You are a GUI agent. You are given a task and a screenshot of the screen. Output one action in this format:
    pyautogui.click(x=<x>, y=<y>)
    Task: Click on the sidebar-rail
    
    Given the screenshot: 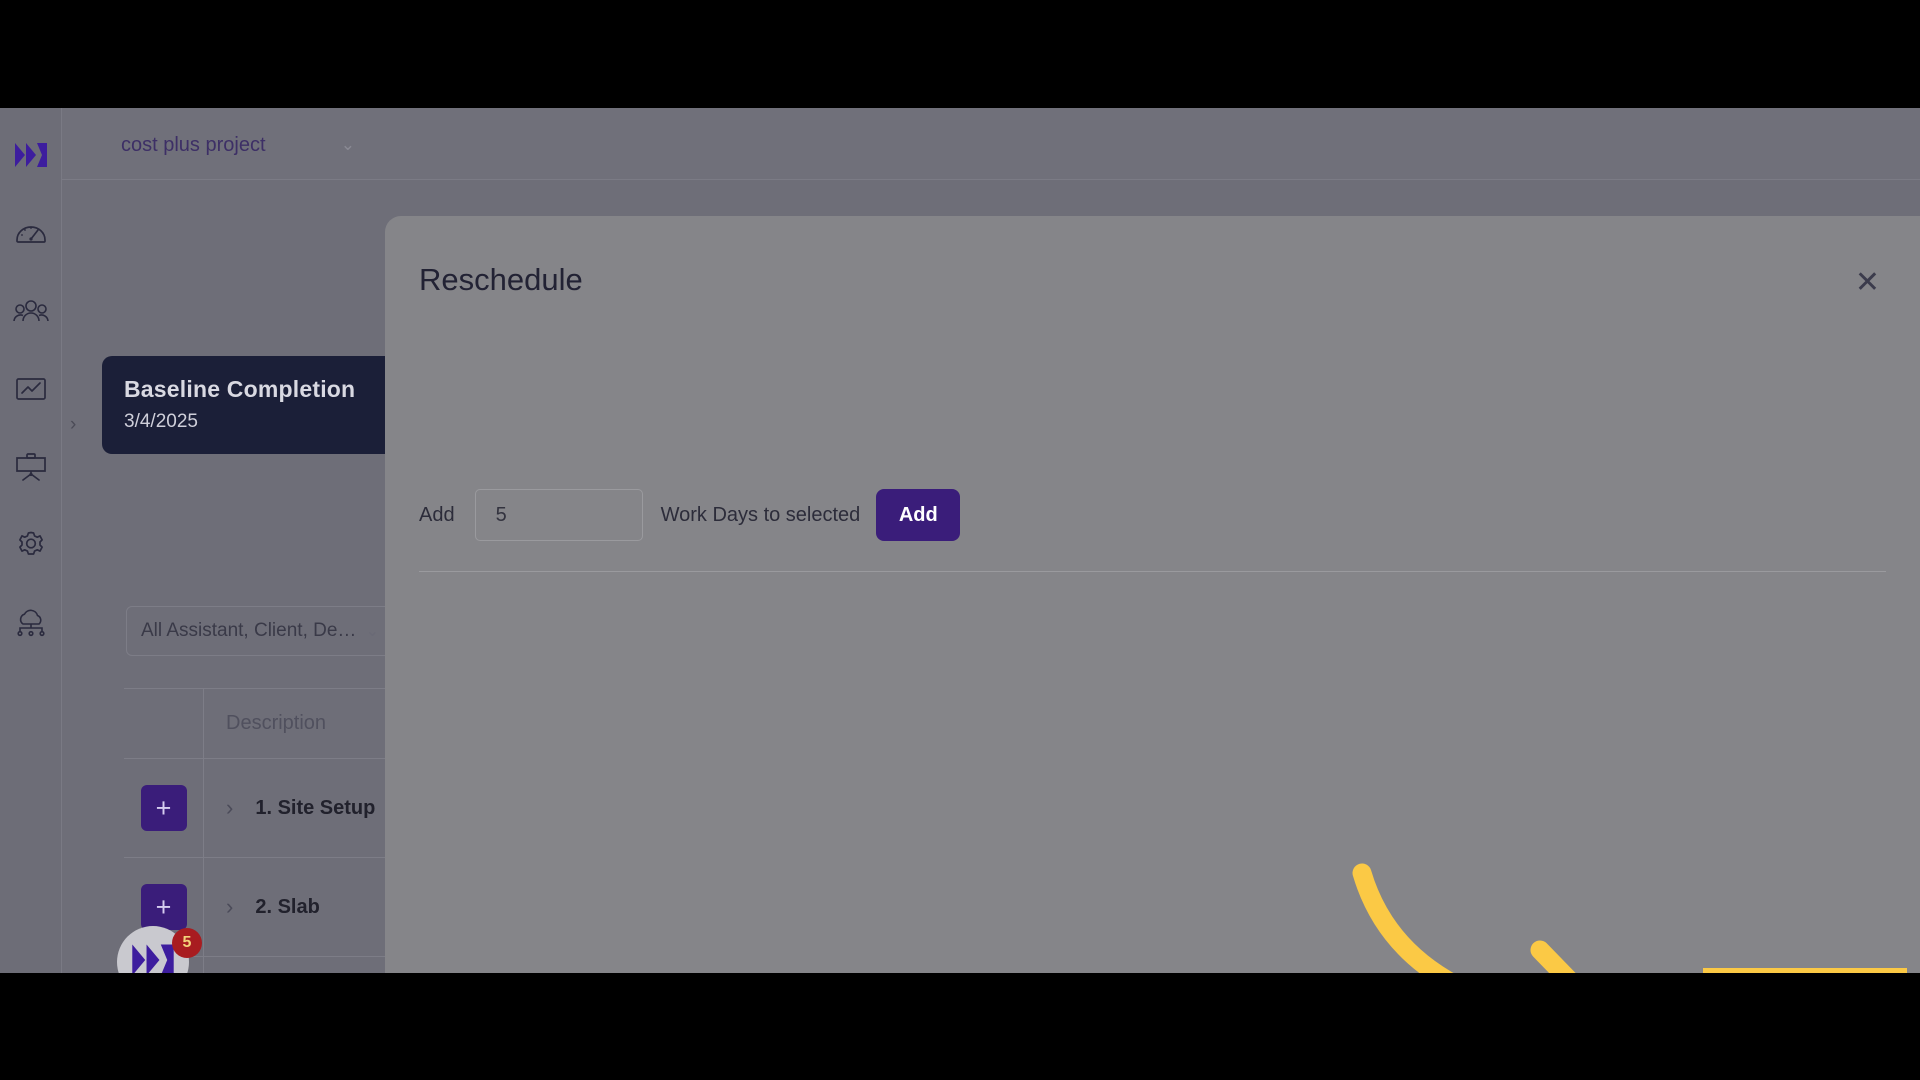 What is the action you would take?
    pyautogui.click(x=31, y=540)
    